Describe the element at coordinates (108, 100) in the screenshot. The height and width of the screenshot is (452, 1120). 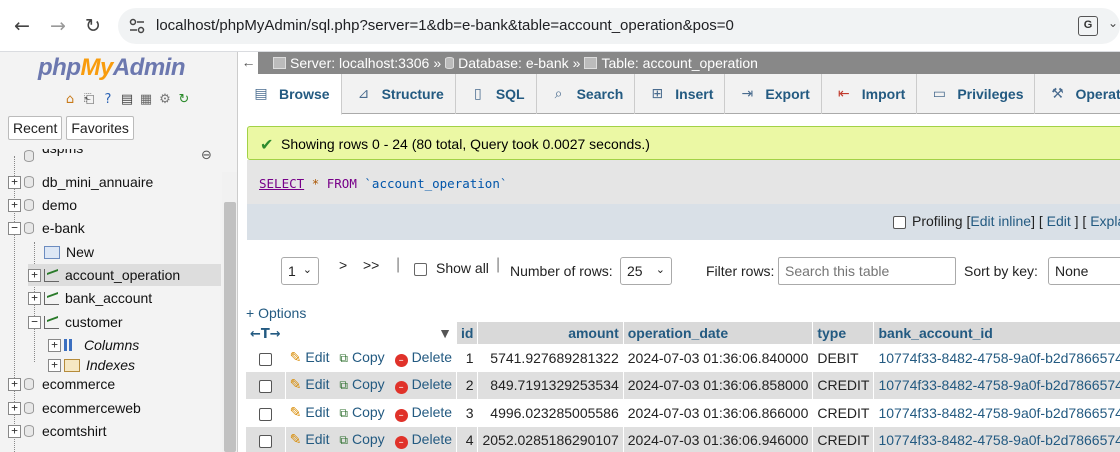
I see `help-icon: ?` at that location.